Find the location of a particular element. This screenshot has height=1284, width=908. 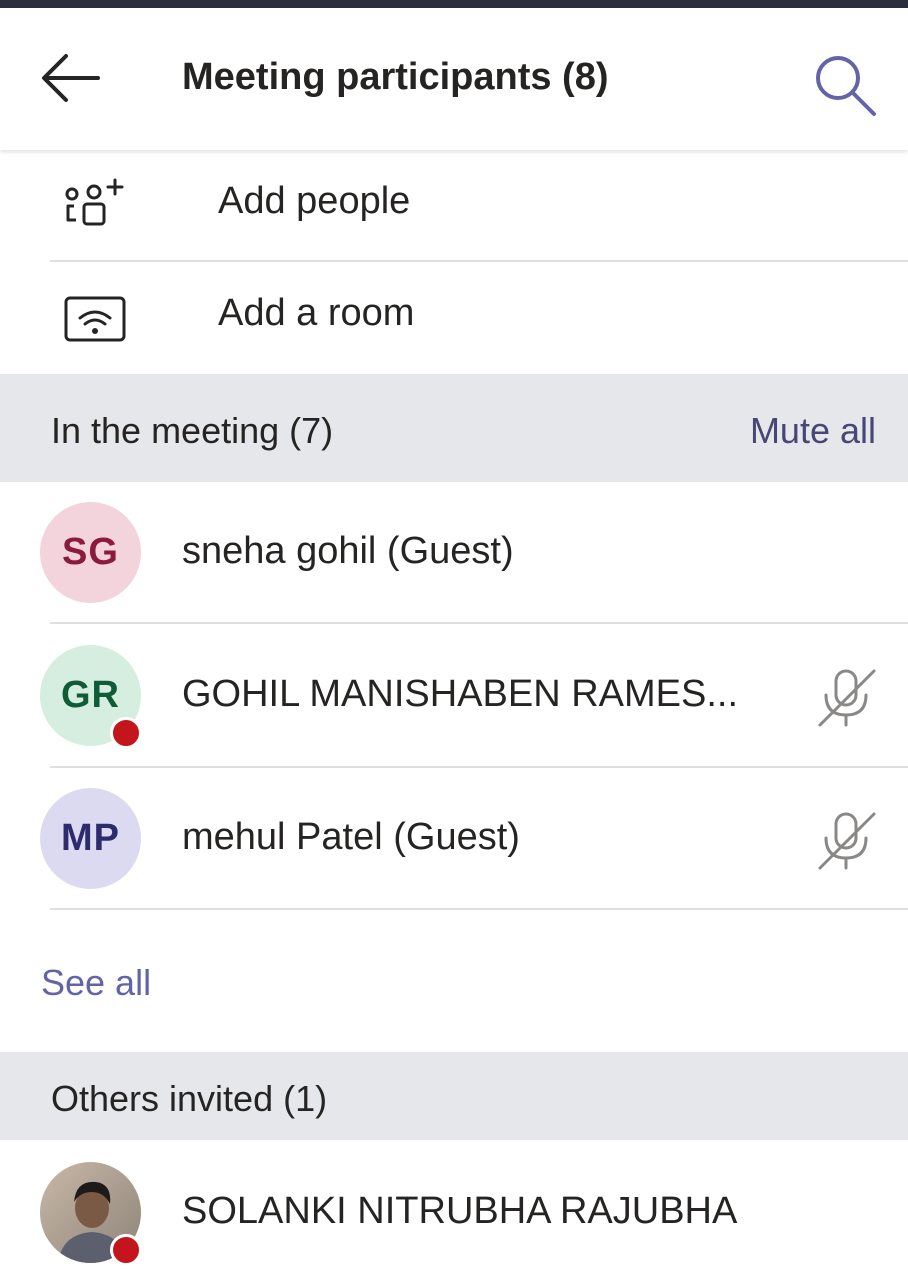

others-invited-title: Others invited (1) is located at coordinates (189, 1098).